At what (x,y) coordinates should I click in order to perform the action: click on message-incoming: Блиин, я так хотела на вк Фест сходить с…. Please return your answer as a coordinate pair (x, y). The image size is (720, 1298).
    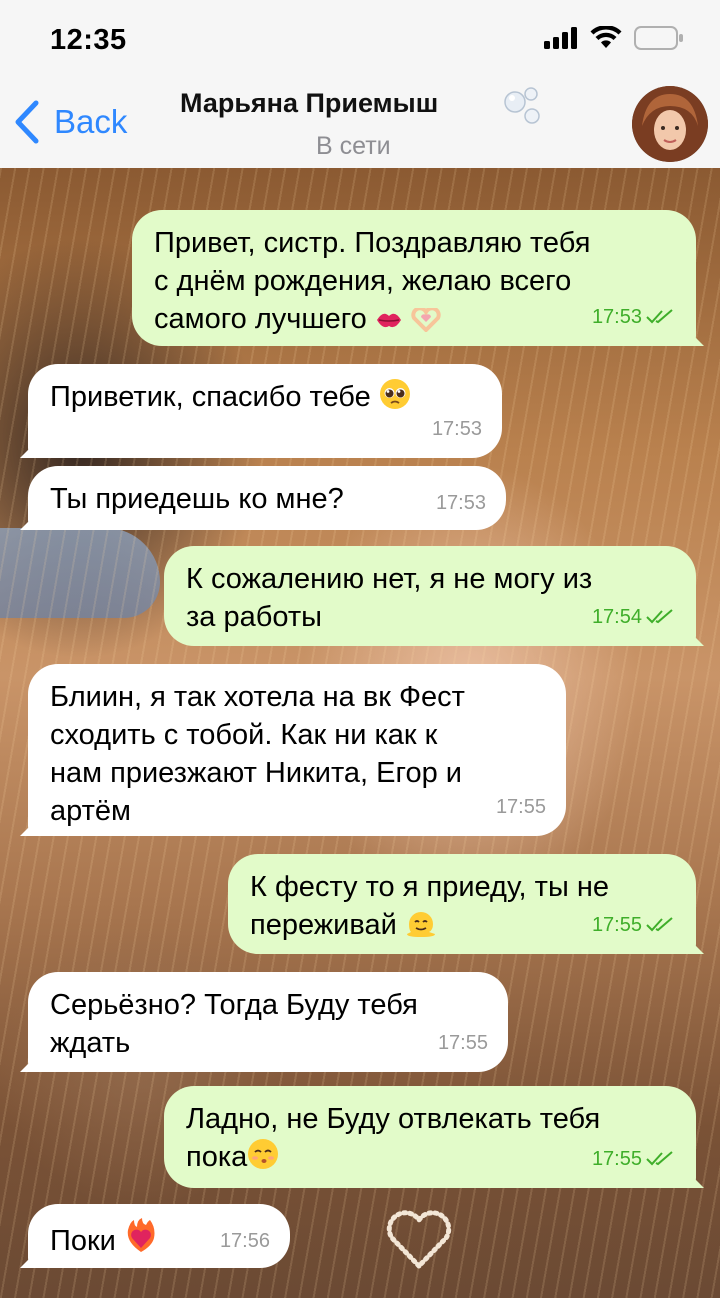
    Looking at the image, I should click on (297, 750).